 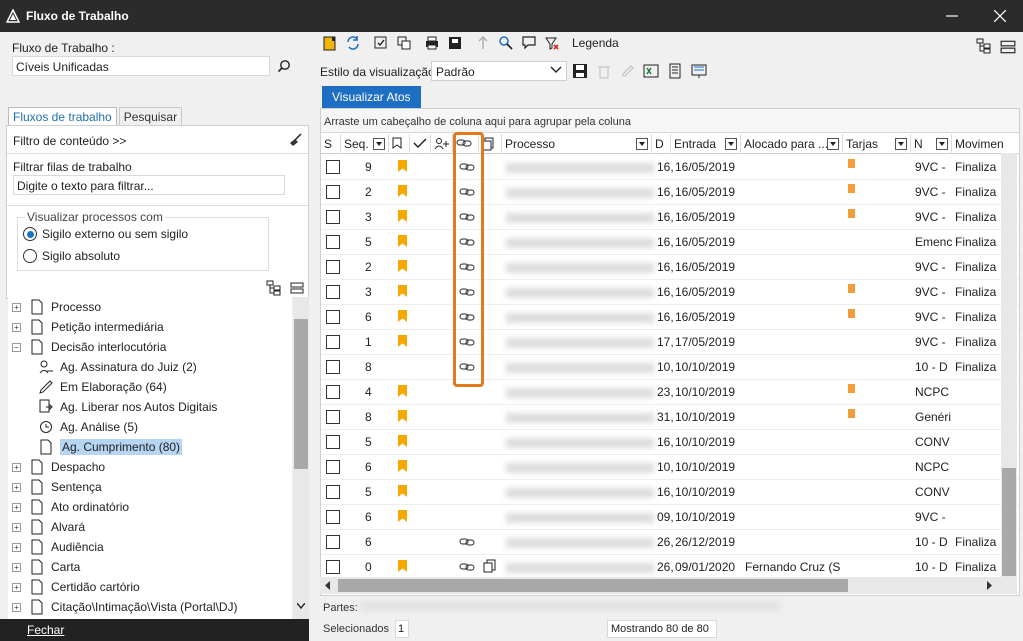 What do you see at coordinates (296, 140) in the screenshot?
I see `broom-icon` at bounding box center [296, 140].